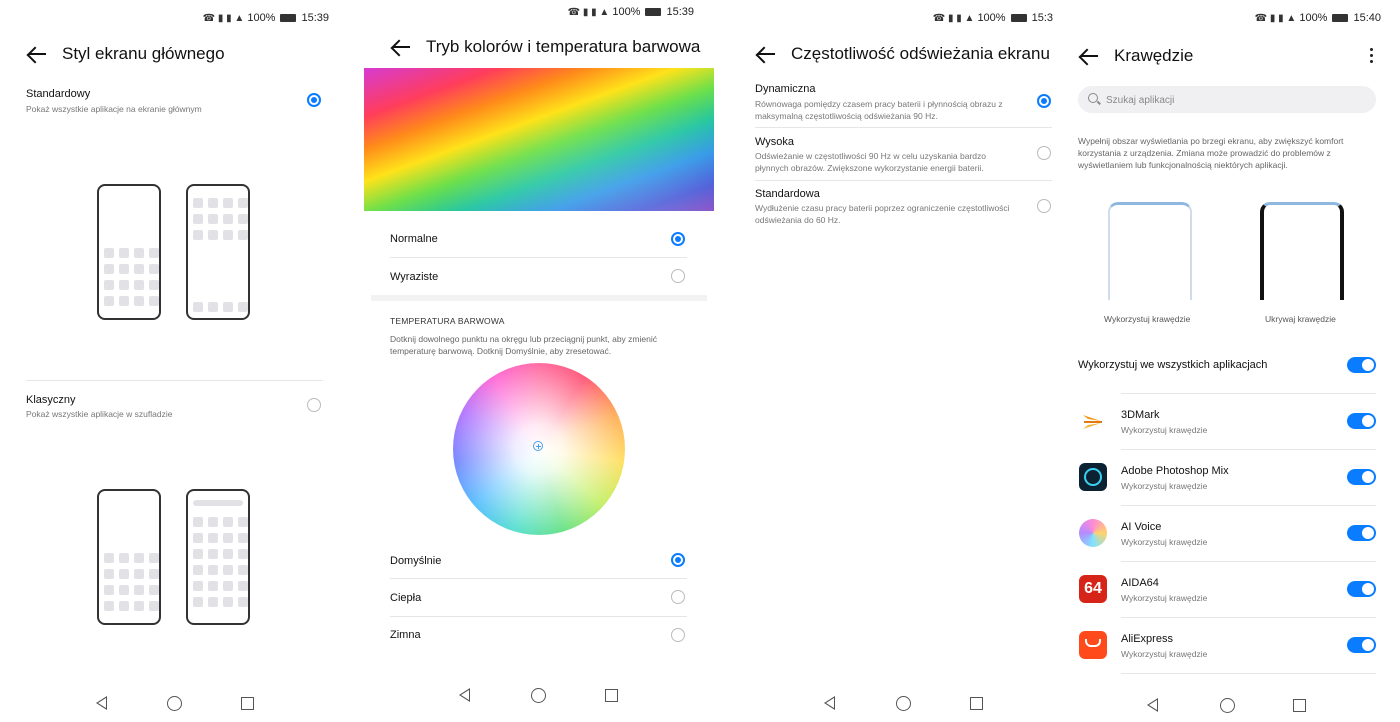 The width and height of the screenshot is (1400, 722). I want to click on app-drawer-grid, so click(220, 562).